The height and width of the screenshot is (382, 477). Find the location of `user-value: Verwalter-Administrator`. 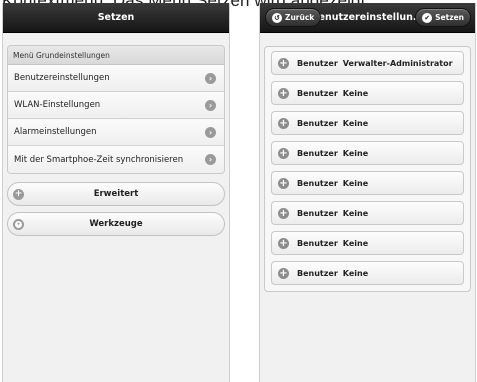

user-value: Verwalter-Administrator is located at coordinates (397, 63).